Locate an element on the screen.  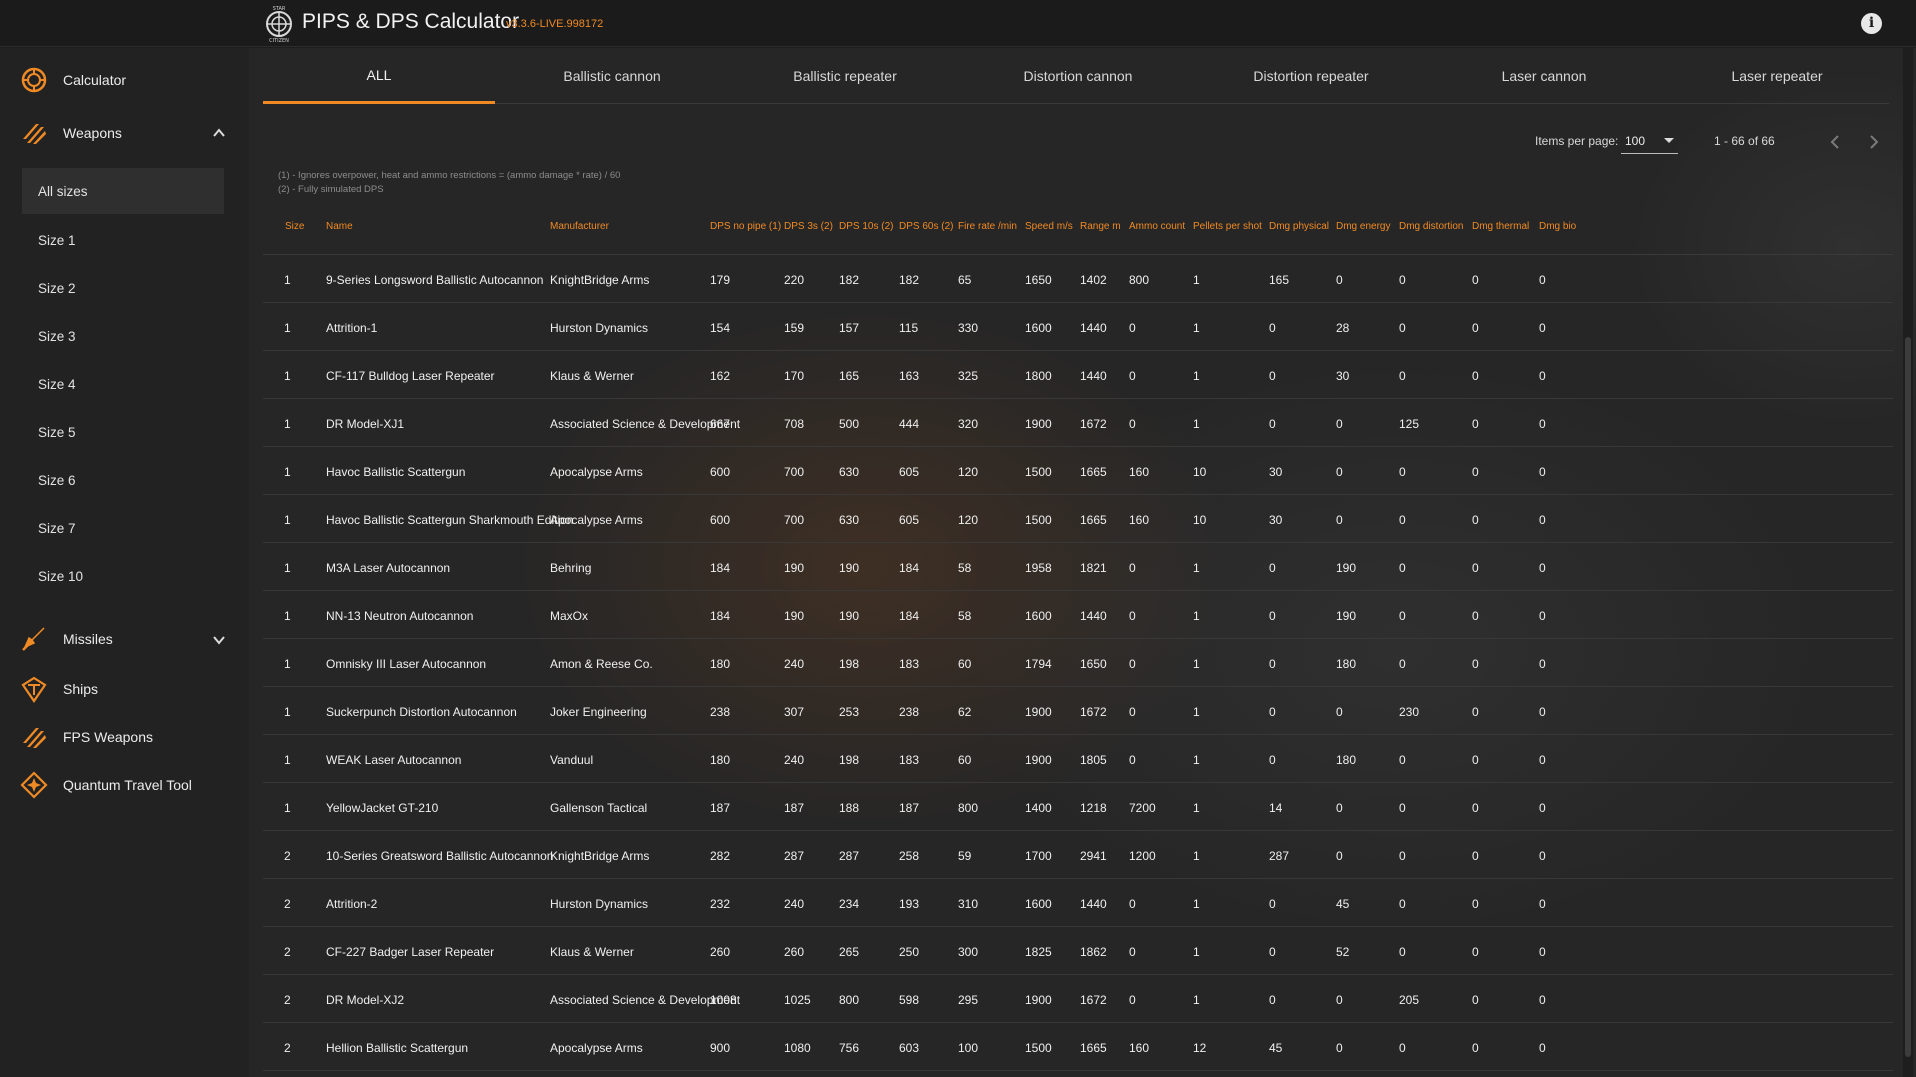
cell-dmg-energy: 0 is located at coordinates (1339, 808).